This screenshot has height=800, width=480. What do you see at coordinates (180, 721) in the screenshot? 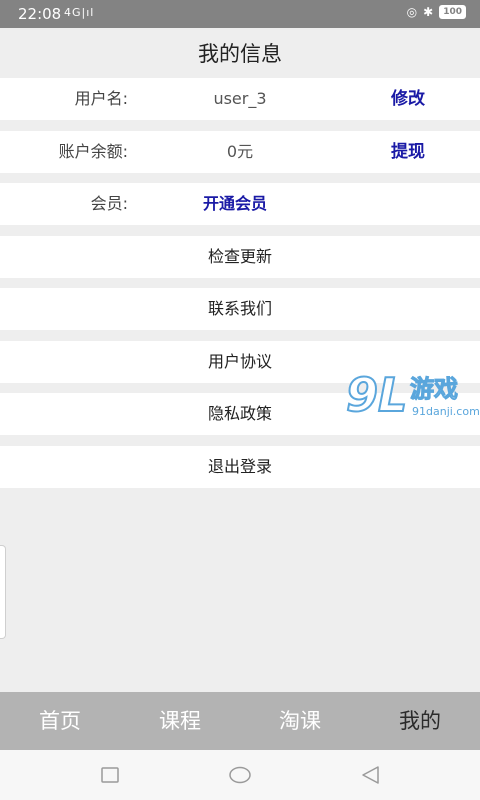
I see `tab-courses: 课程` at bounding box center [180, 721].